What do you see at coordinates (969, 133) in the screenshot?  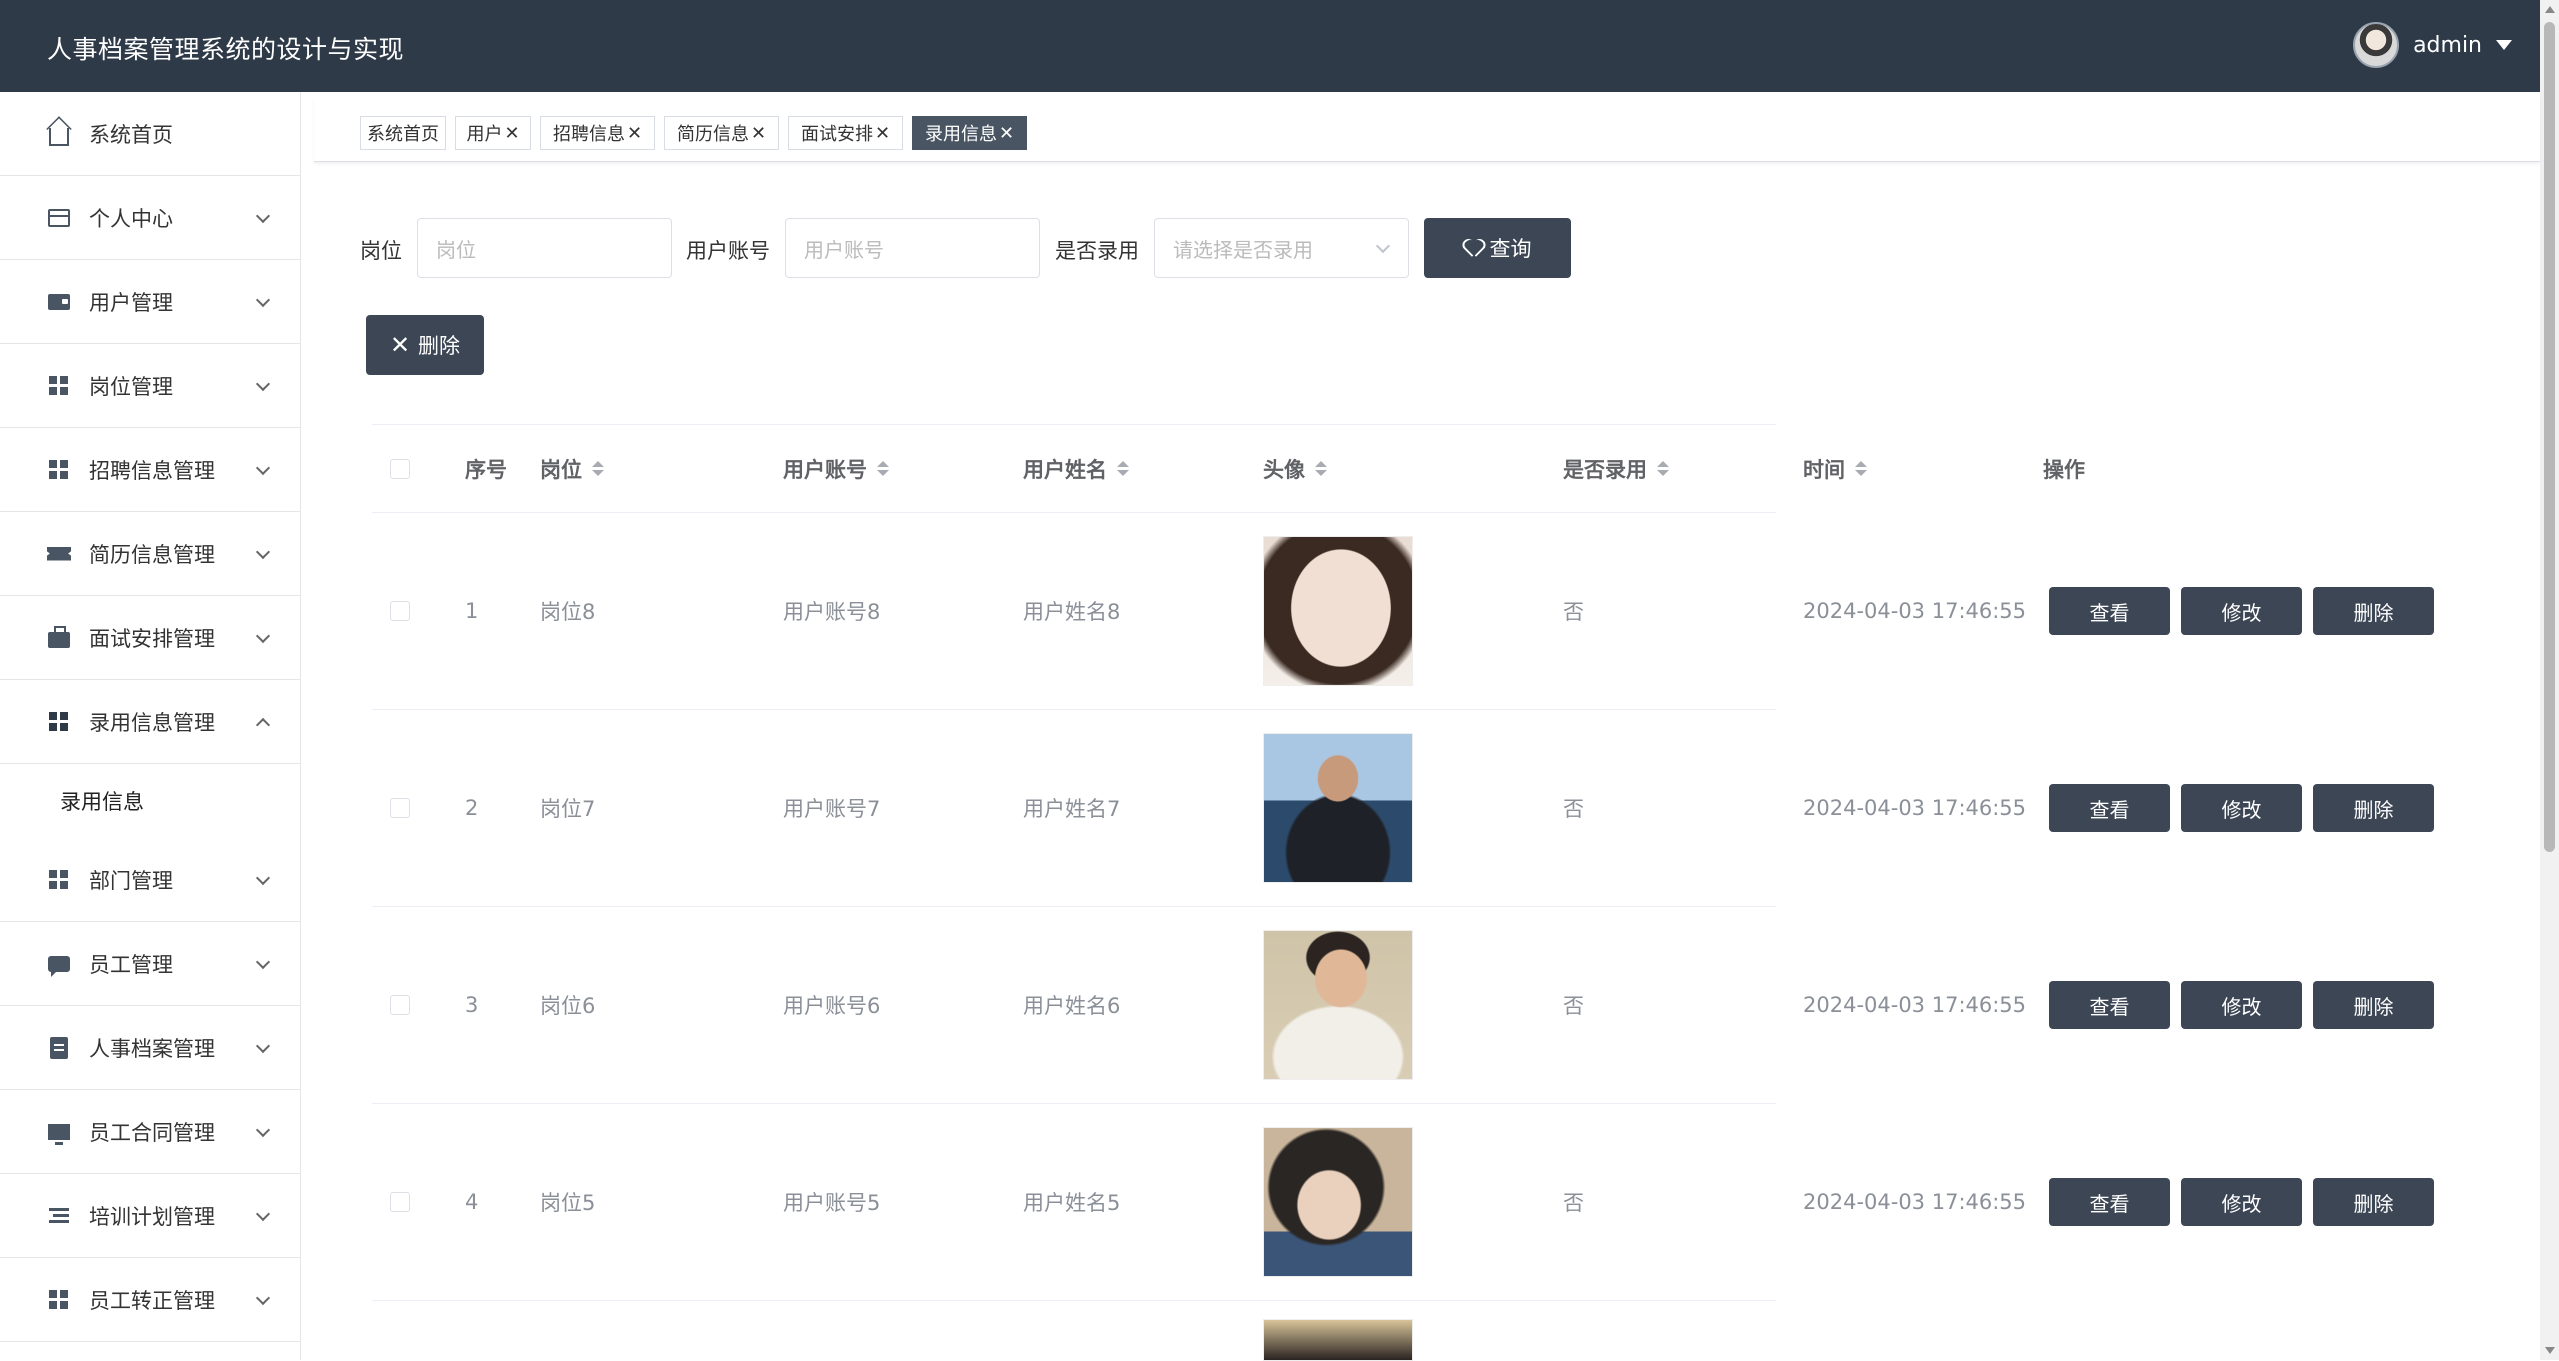 I see `tag-hiring-info-active: 录用信息 ✕` at bounding box center [969, 133].